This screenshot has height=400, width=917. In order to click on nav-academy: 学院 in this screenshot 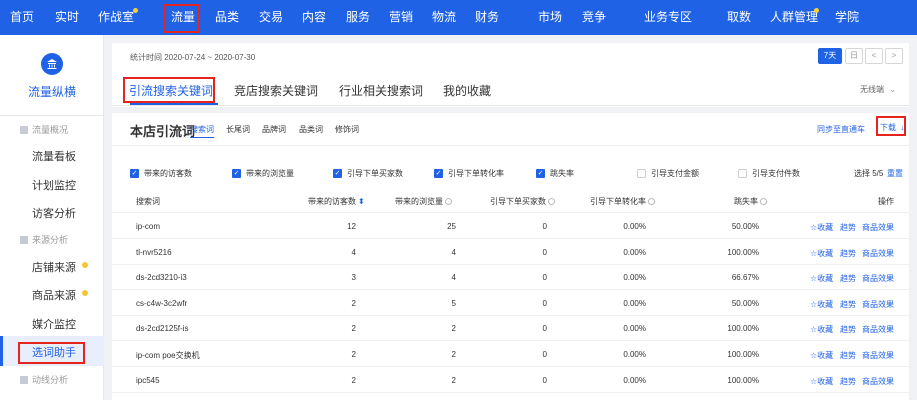, I will do `click(847, 17)`.